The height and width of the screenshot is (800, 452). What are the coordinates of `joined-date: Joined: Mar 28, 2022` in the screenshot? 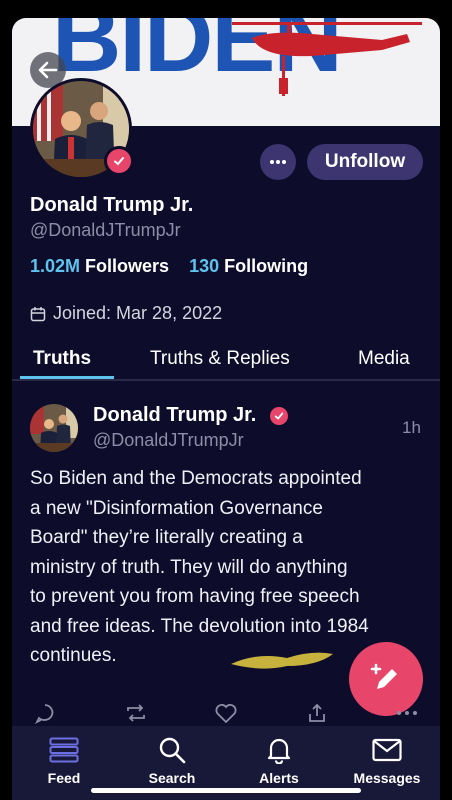 It's located at (138, 313).